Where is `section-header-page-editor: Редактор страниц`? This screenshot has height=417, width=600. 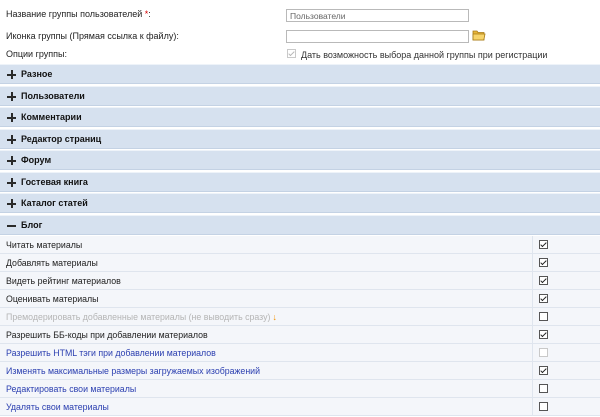
section-header-page-editor: Редактор страниц is located at coordinates (300, 139).